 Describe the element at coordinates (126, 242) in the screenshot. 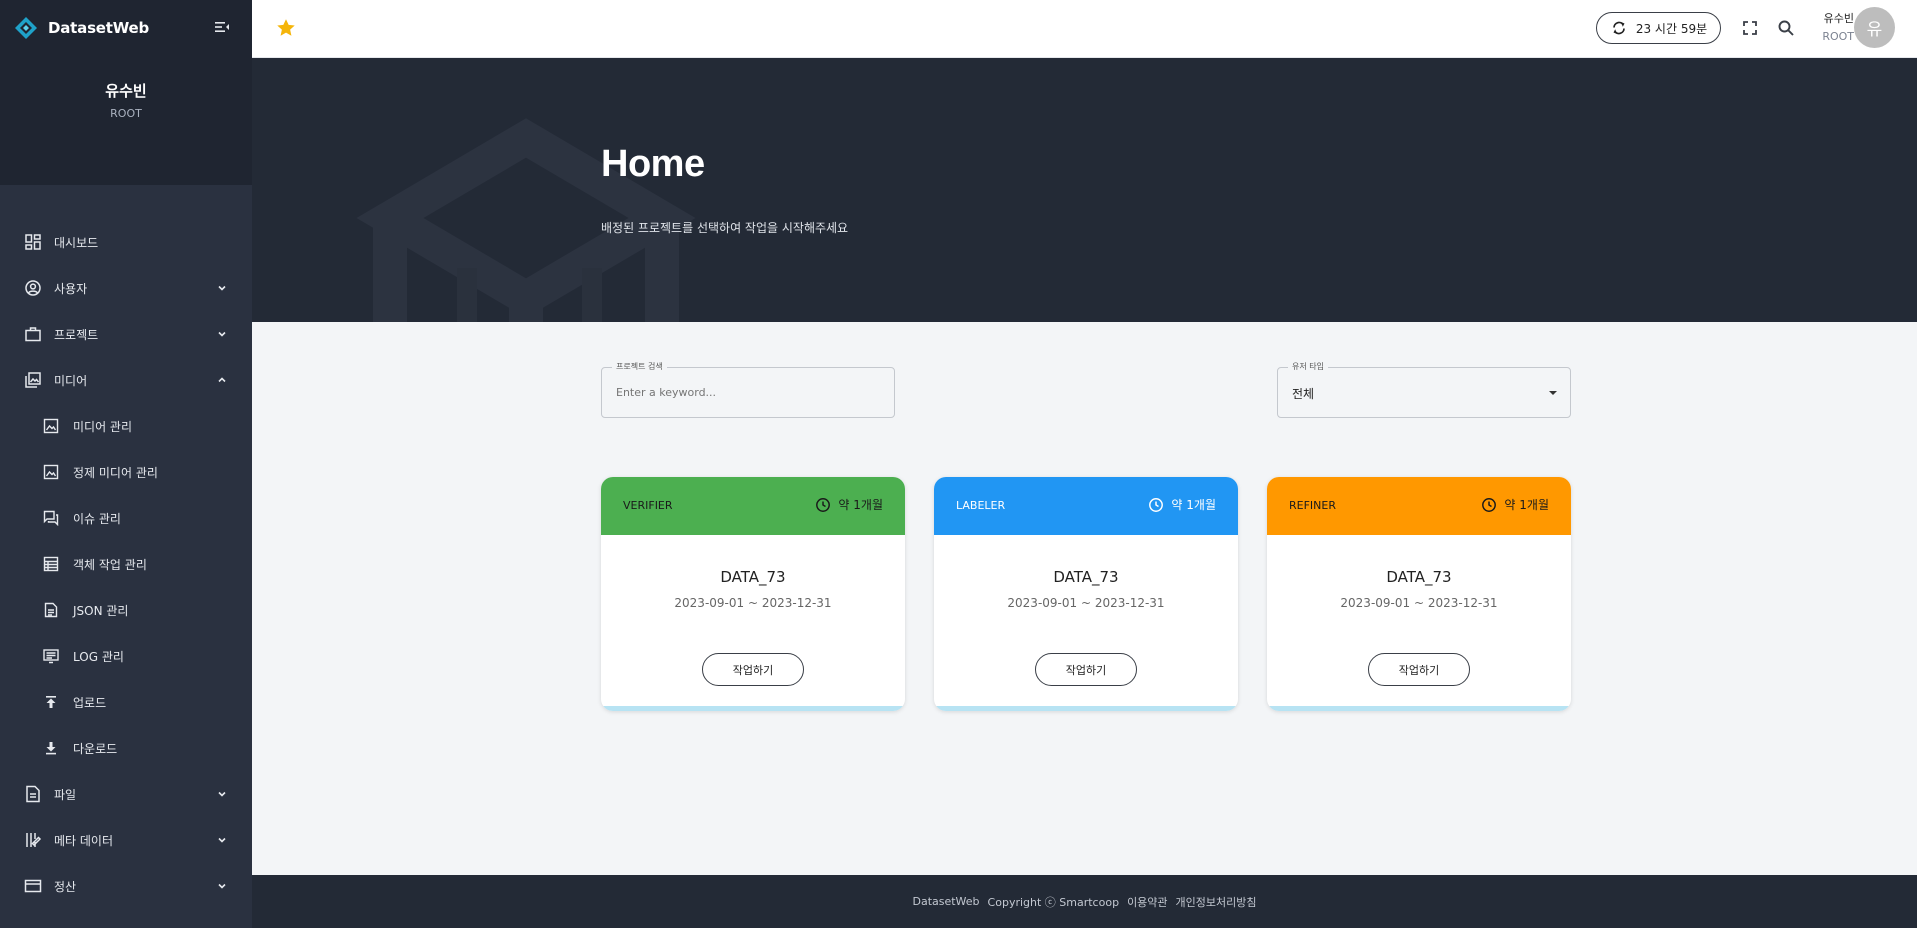

I see `sidebar-item-dashboard: 대시보드` at that location.